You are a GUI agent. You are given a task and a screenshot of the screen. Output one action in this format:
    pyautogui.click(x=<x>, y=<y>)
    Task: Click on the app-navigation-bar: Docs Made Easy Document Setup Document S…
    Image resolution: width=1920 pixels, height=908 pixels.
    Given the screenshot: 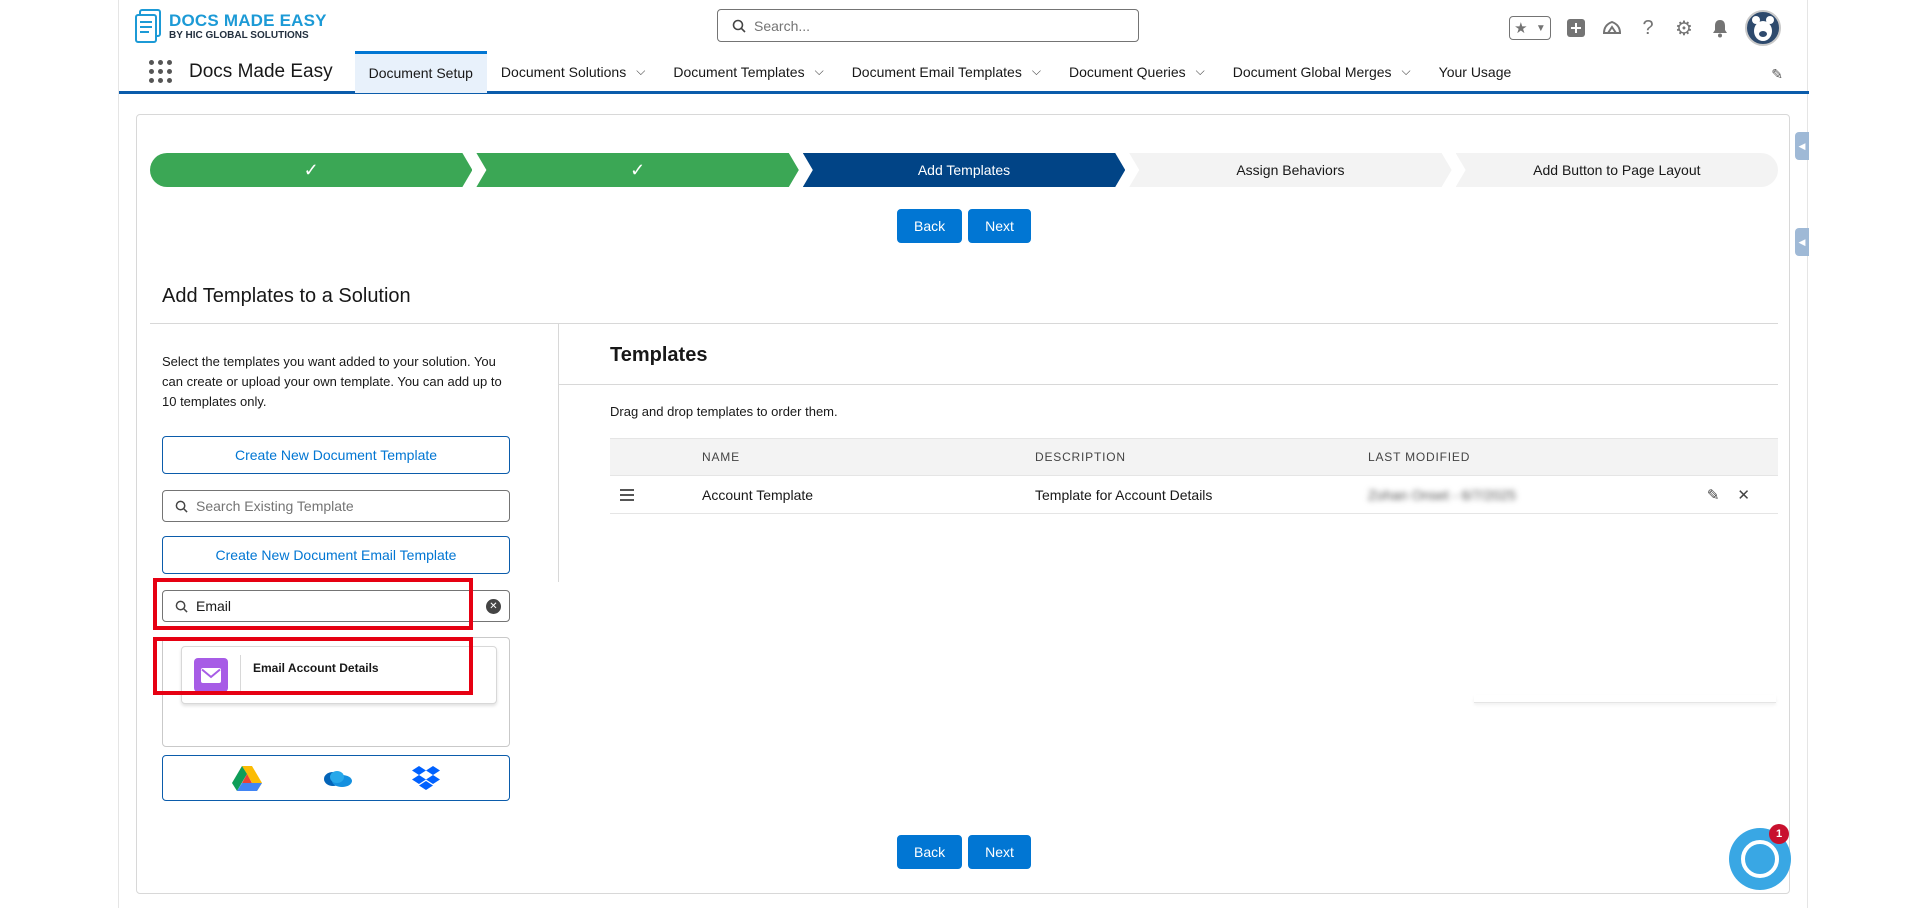 What is the action you would take?
    pyautogui.click(x=964, y=72)
    